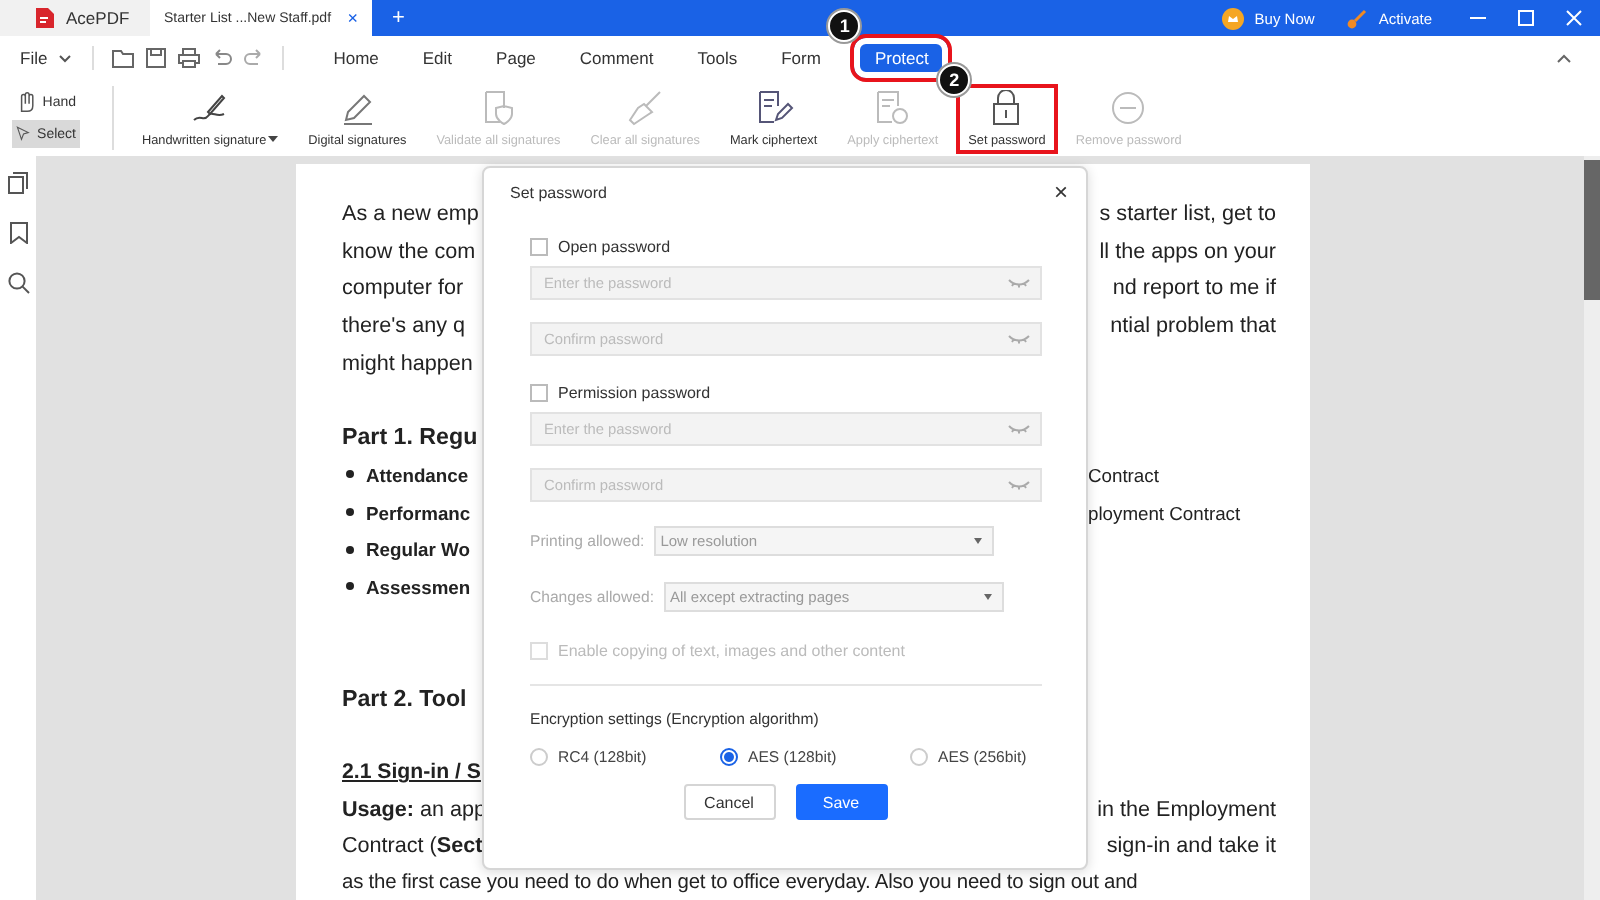  Describe the element at coordinates (1194, 288) in the screenshot. I see `document-text: nd report to me if` at that location.